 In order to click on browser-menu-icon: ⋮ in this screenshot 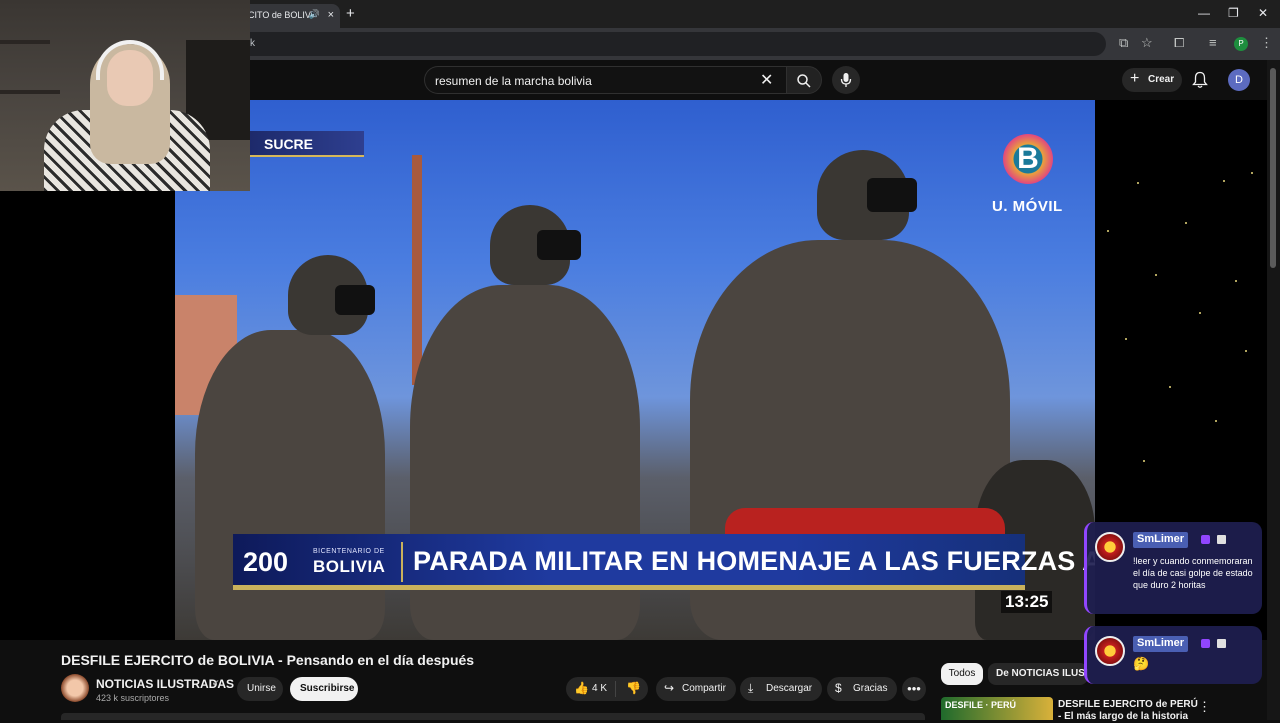, I will do `click(1266, 43)`.